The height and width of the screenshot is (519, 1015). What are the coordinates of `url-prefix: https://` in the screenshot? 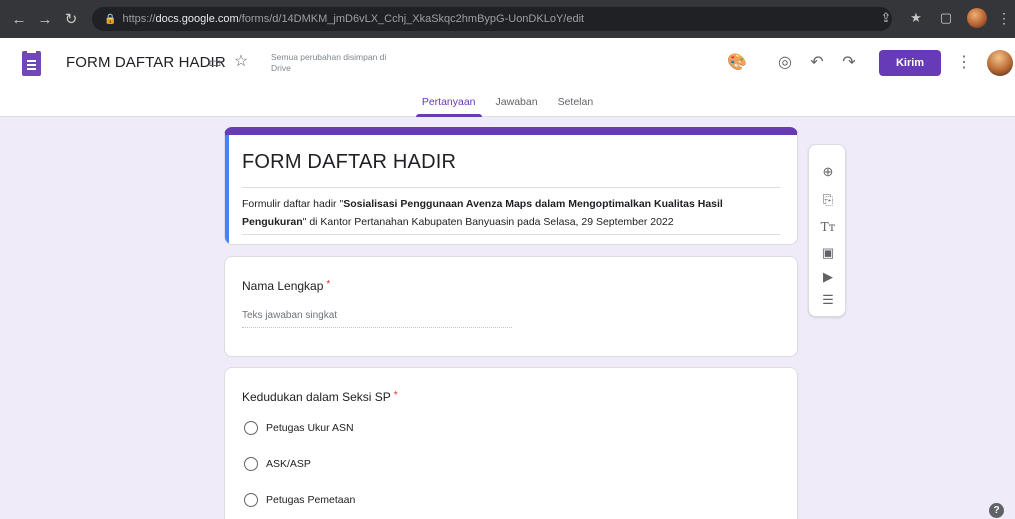 It's located at (139, 19).